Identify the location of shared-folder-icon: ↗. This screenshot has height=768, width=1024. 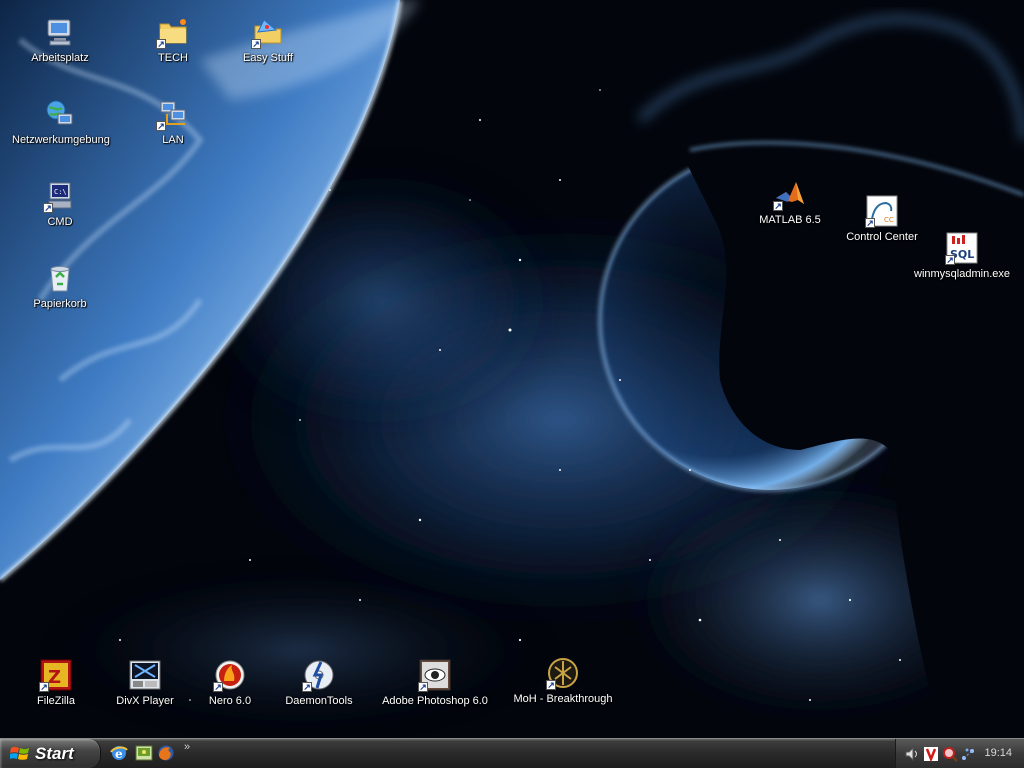
(267, 32).